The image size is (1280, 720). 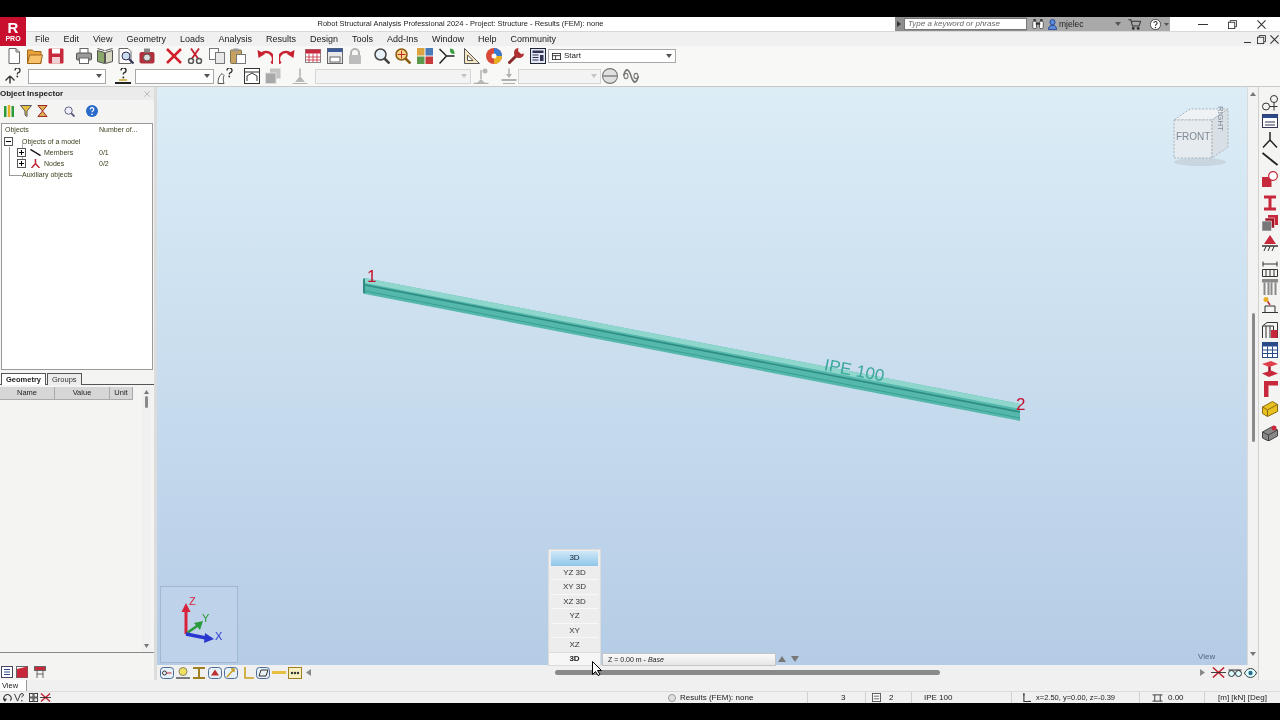 What do you see at coordinates (574, 659) in the screenshot?
I see `view-mode-button: 3D` at bounding box center [574, 659].